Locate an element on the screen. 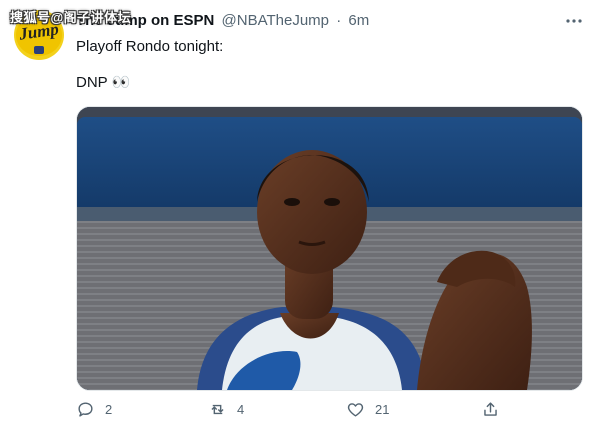 The height and width of the screenshot is (433, 601). tweet-text-line-1: Playoff Rondo tonight: is located at coordinates (150, 46).